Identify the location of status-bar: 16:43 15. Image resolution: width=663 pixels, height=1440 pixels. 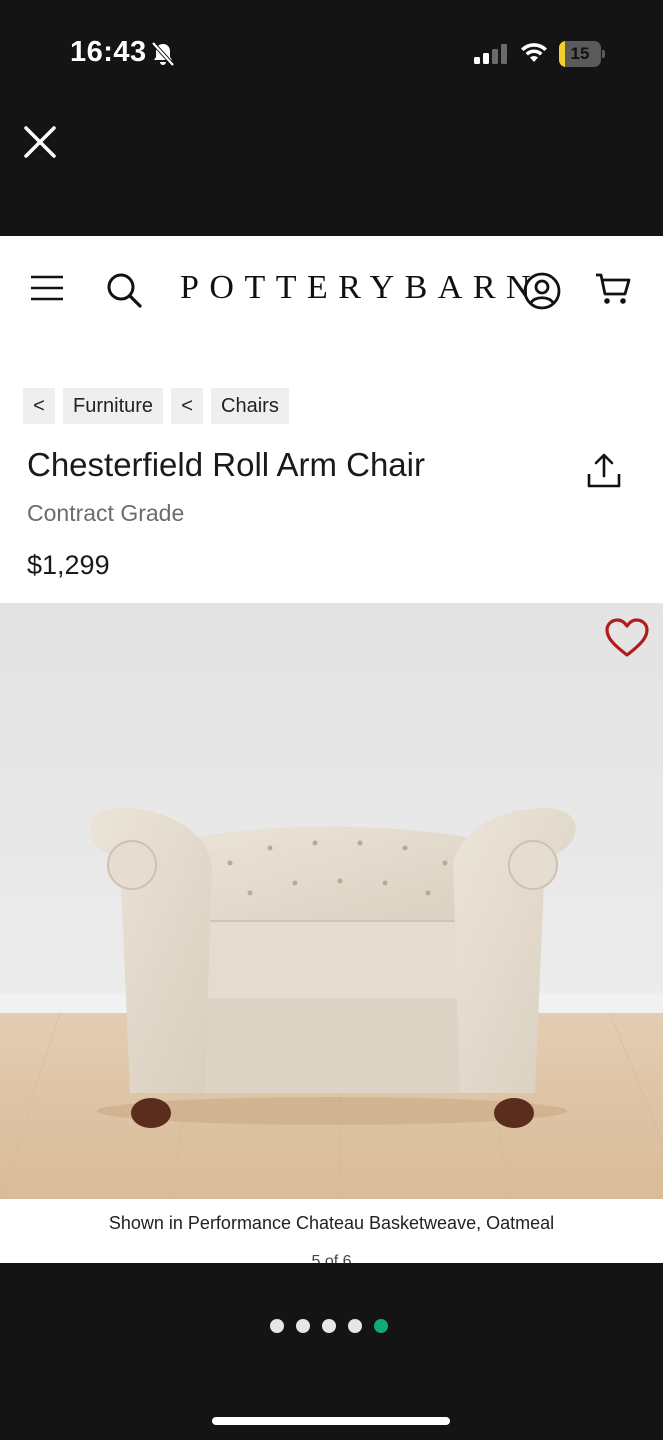
(331, 54).